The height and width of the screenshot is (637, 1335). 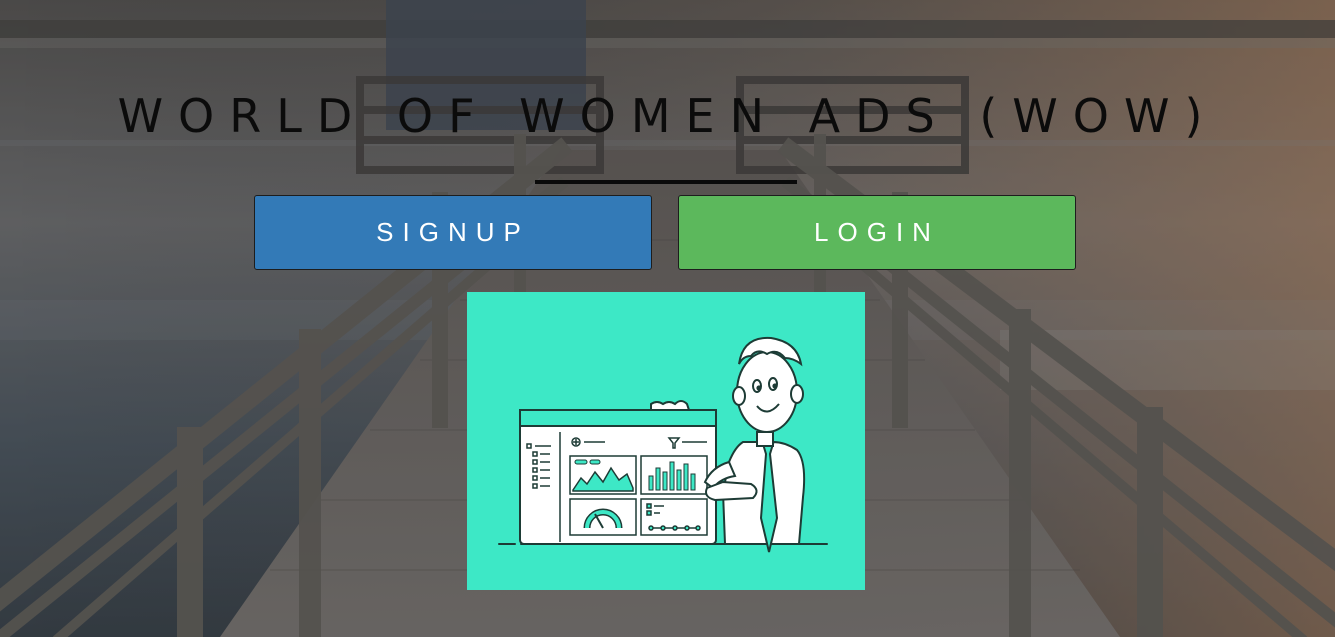 What do you see at coordinates (667, 116) in the screenshot?
I see `site-title: WORLD OF WOMEN ADS (WOW)` at bounding box center [667, 116].